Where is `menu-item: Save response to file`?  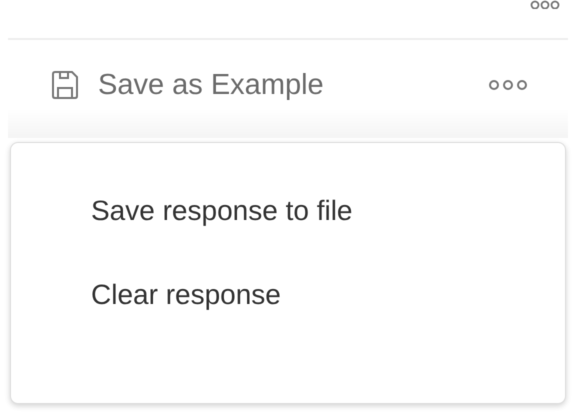
menu-item: Save response to file is located at coordinates (288, 211).